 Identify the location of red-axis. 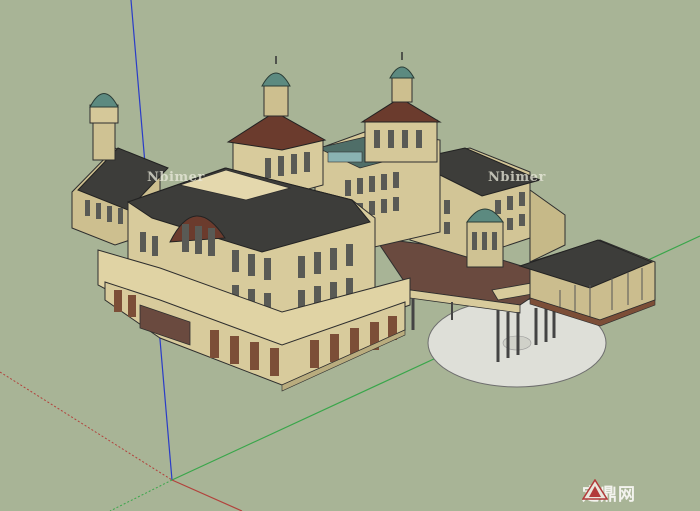
(86, 426).